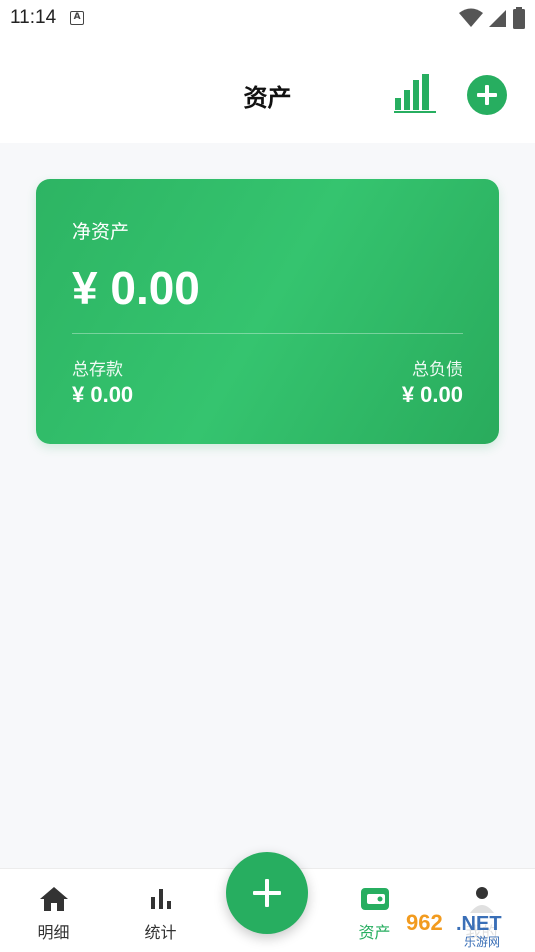  I want to click on watermark-logo: 962 .NET 乐游网, so click(465, 926).